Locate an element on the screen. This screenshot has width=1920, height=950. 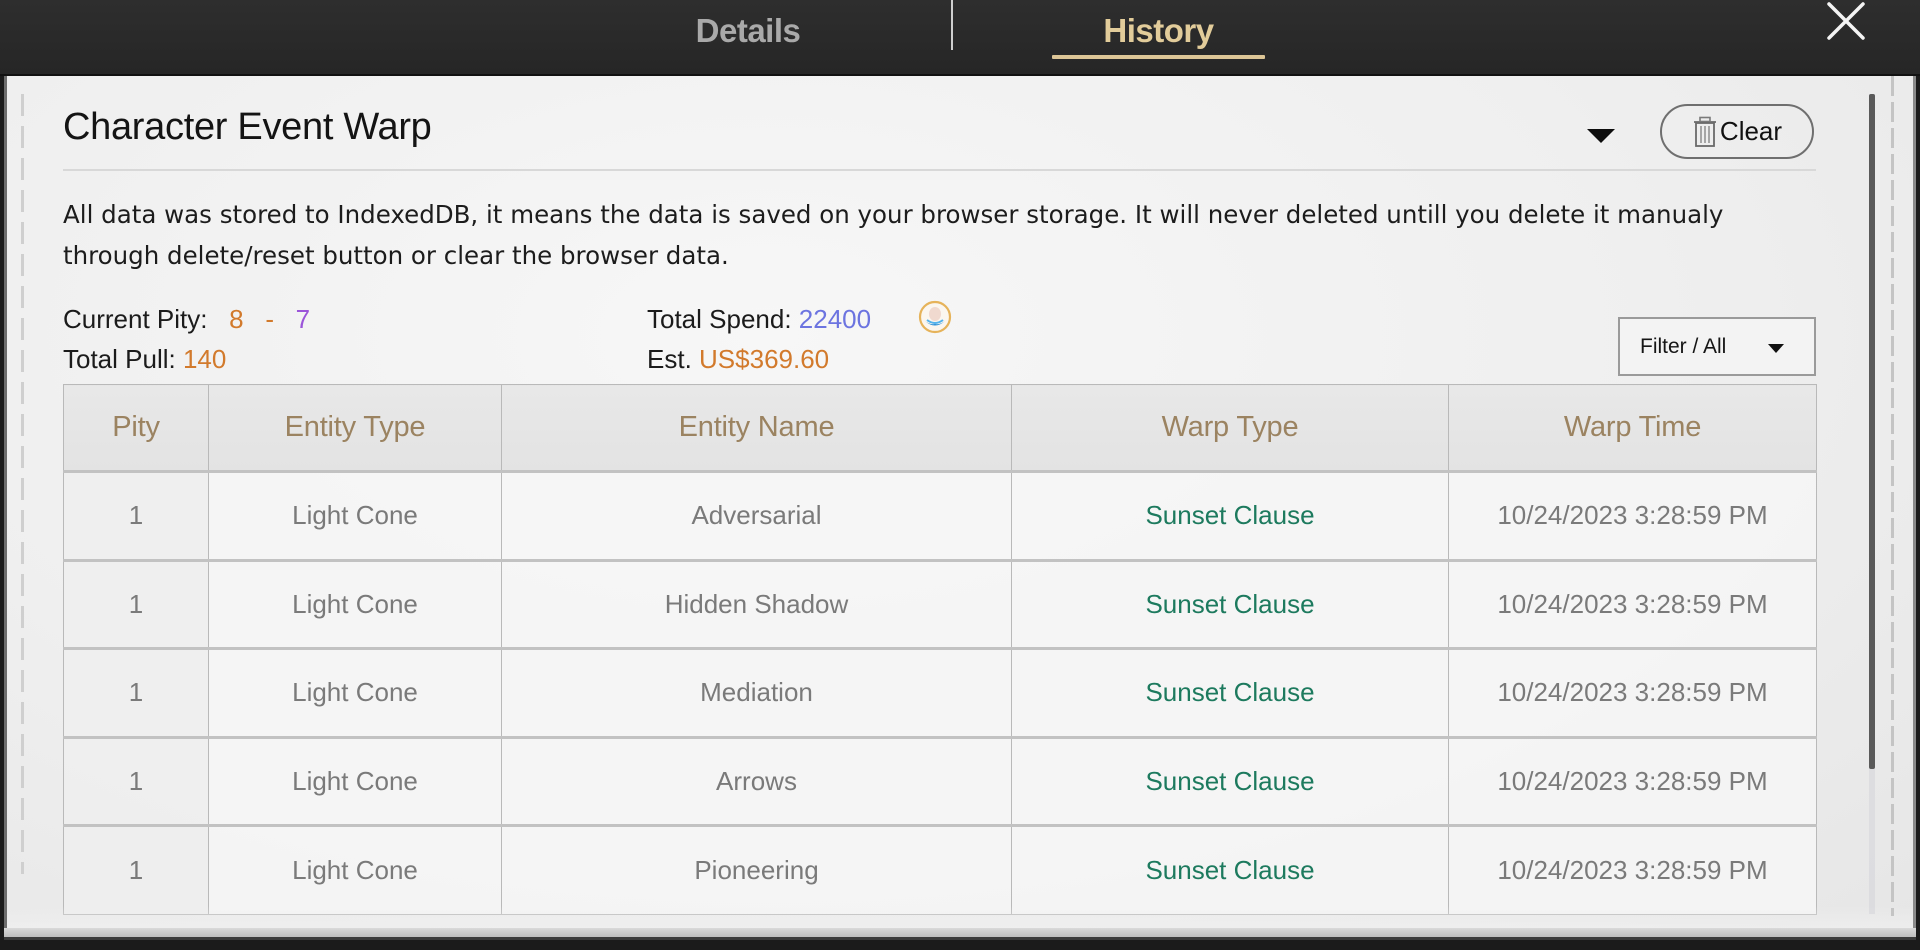
tab-divider is located at coordinates (952, 25).